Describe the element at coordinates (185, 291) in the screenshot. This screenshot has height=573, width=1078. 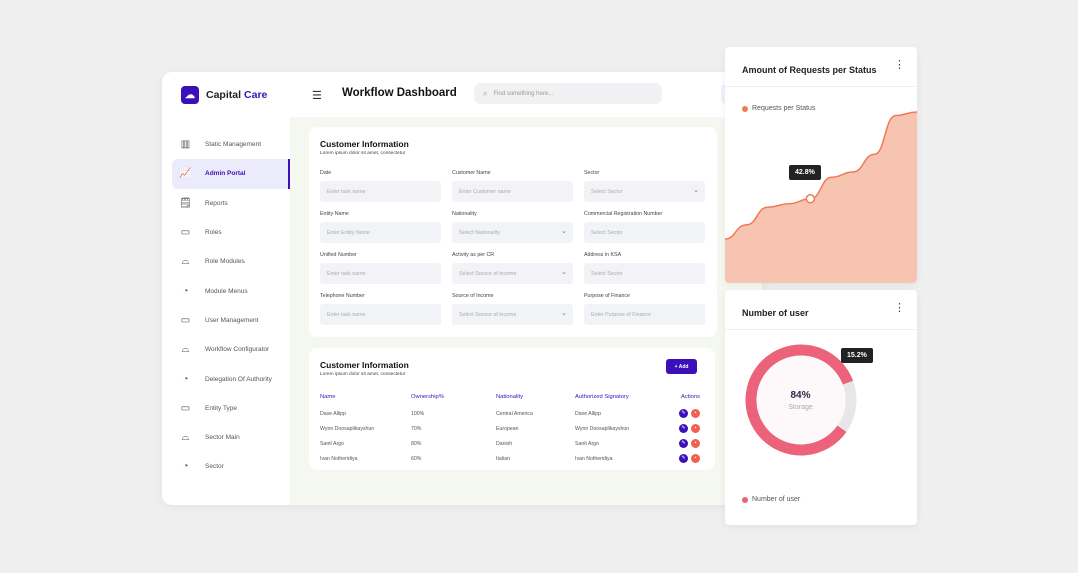
I see `pie-chart-icon: ◔` at that location.